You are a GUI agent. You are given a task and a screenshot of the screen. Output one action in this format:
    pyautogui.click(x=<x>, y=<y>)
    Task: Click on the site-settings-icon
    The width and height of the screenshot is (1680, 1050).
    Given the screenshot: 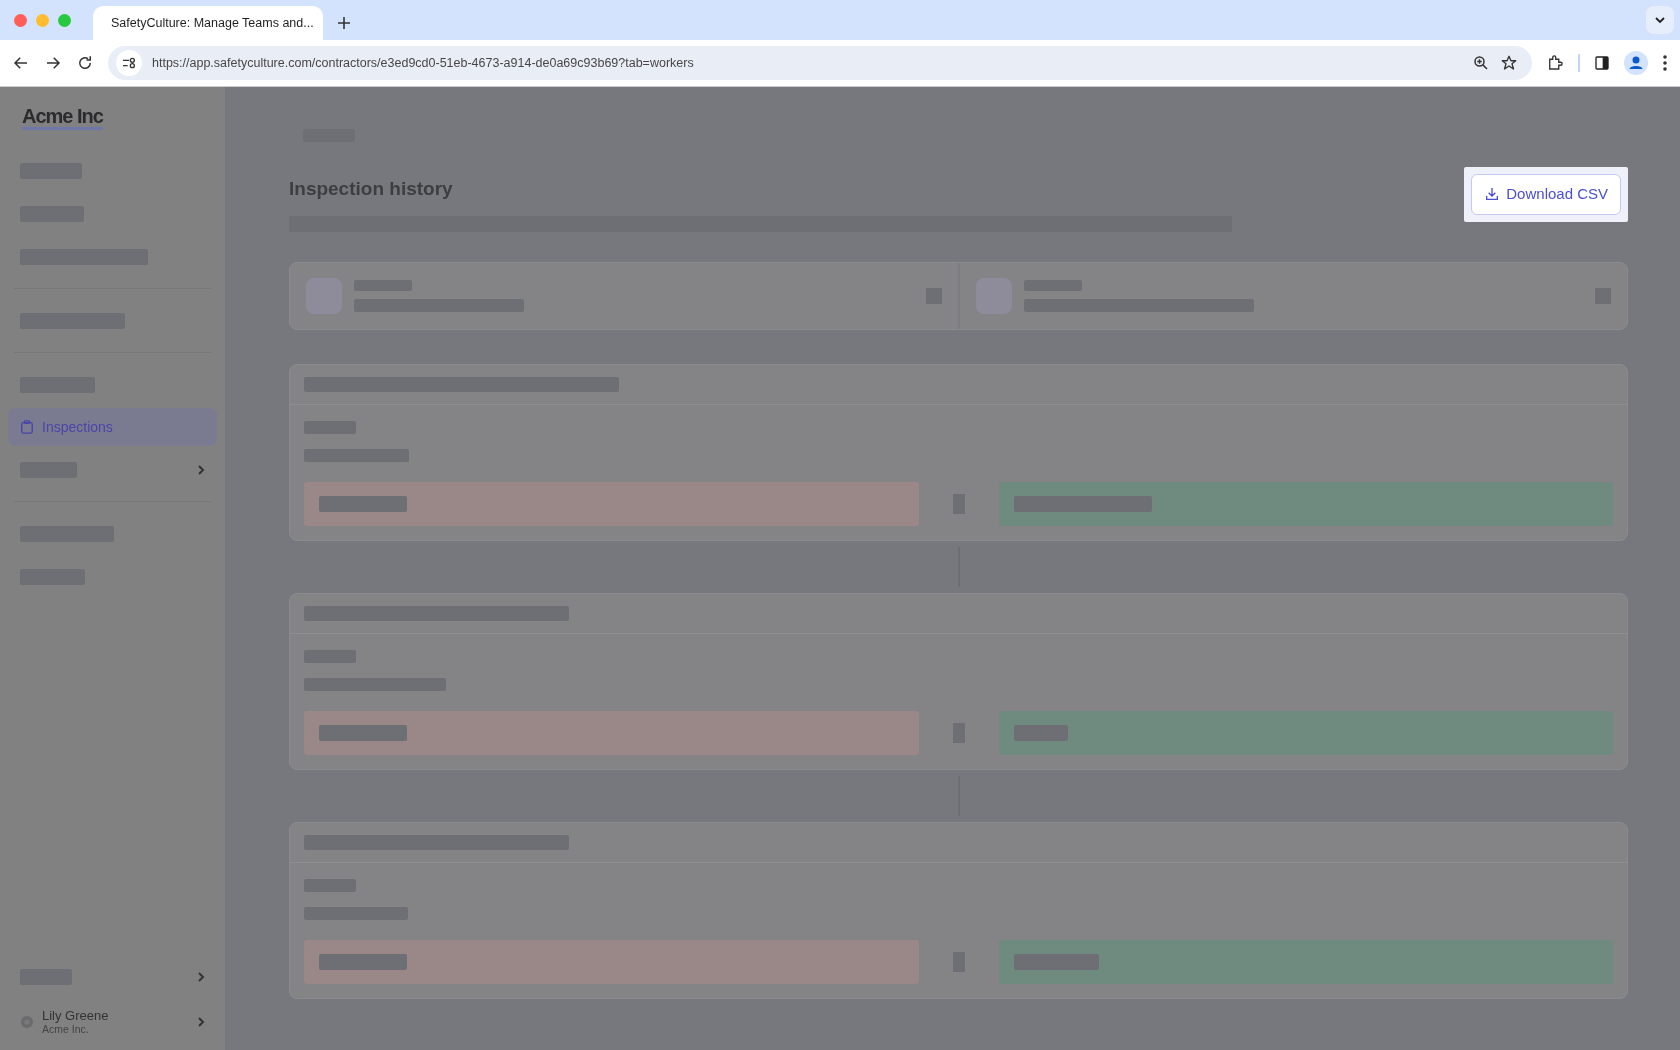 What is the action you would take?
    pyautogui.click(x=129, y=63)
    